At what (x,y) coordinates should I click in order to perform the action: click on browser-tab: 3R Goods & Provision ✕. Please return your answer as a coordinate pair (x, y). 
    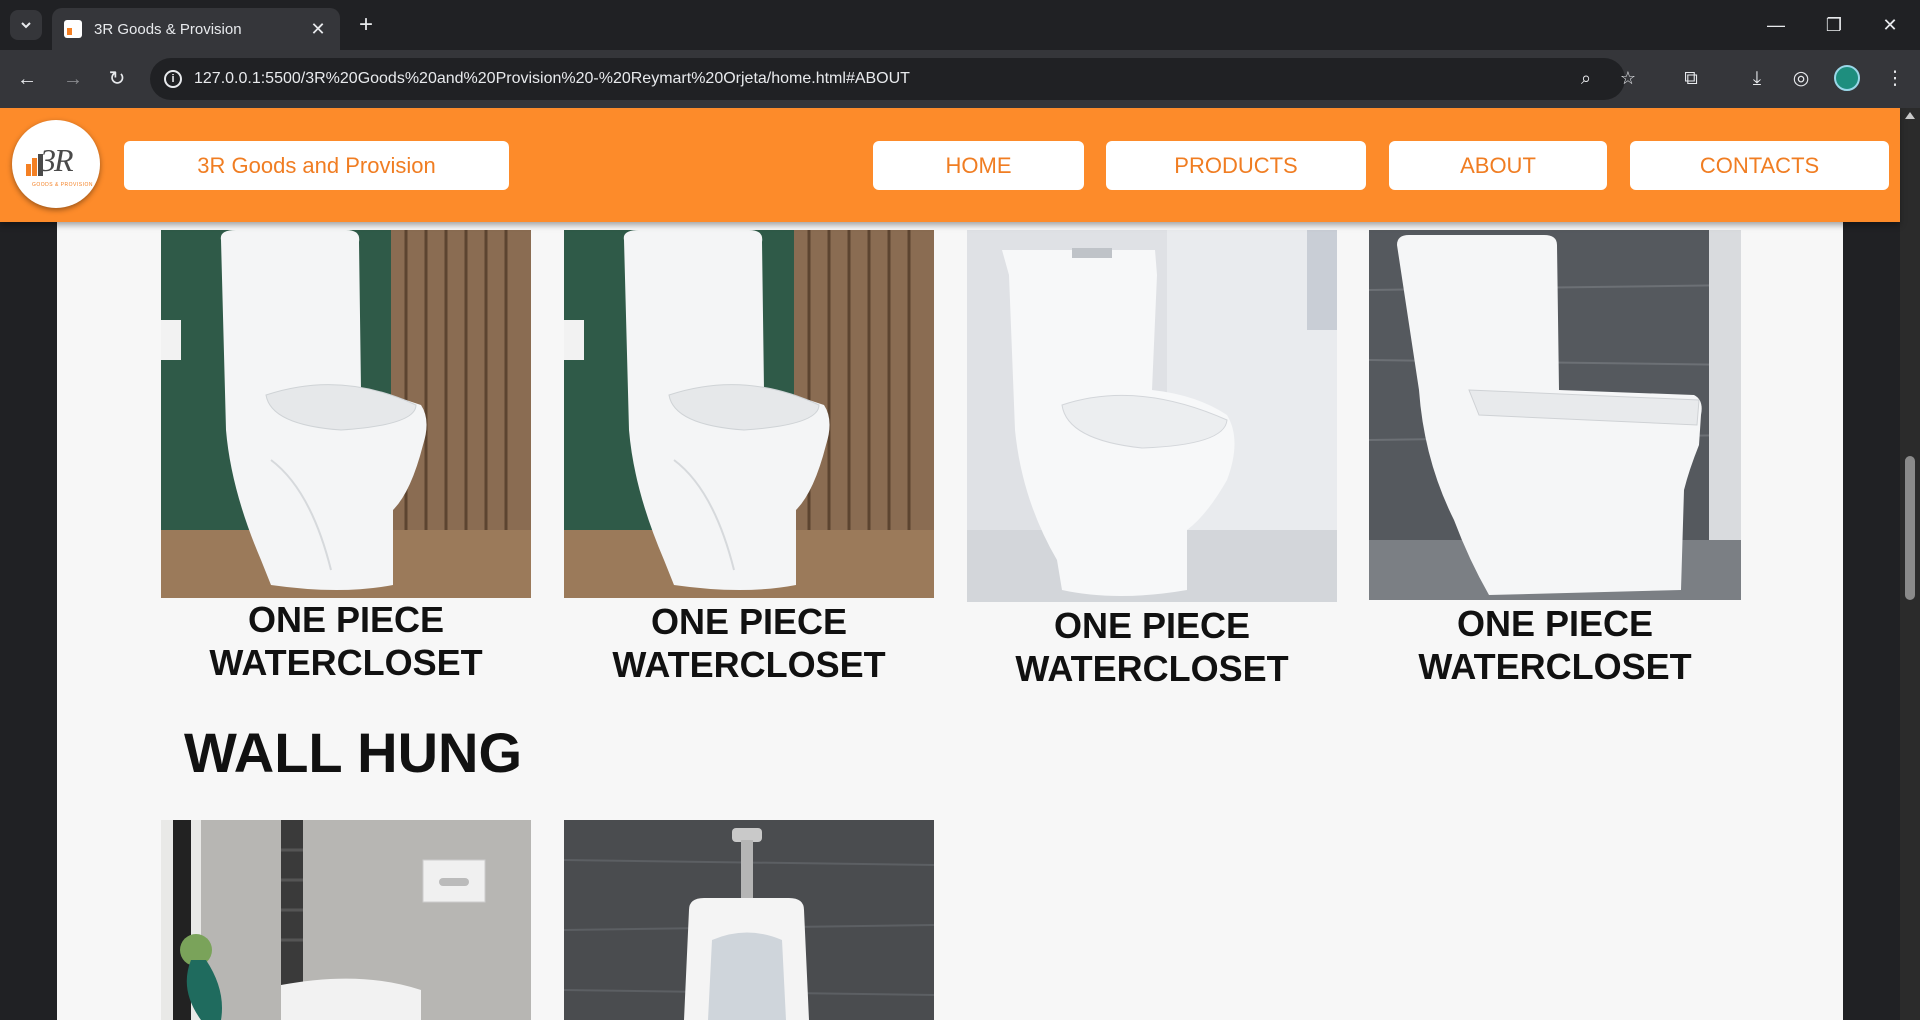
    Looking at the image, I should click on (196, 29).